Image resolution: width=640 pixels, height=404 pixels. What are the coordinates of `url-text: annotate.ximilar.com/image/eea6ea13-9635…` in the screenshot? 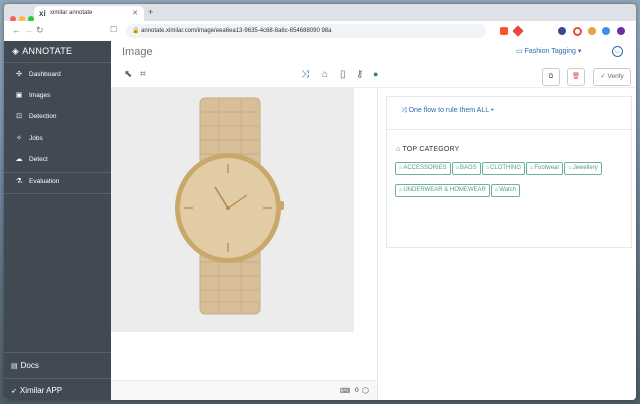 It's located at (236, 31).